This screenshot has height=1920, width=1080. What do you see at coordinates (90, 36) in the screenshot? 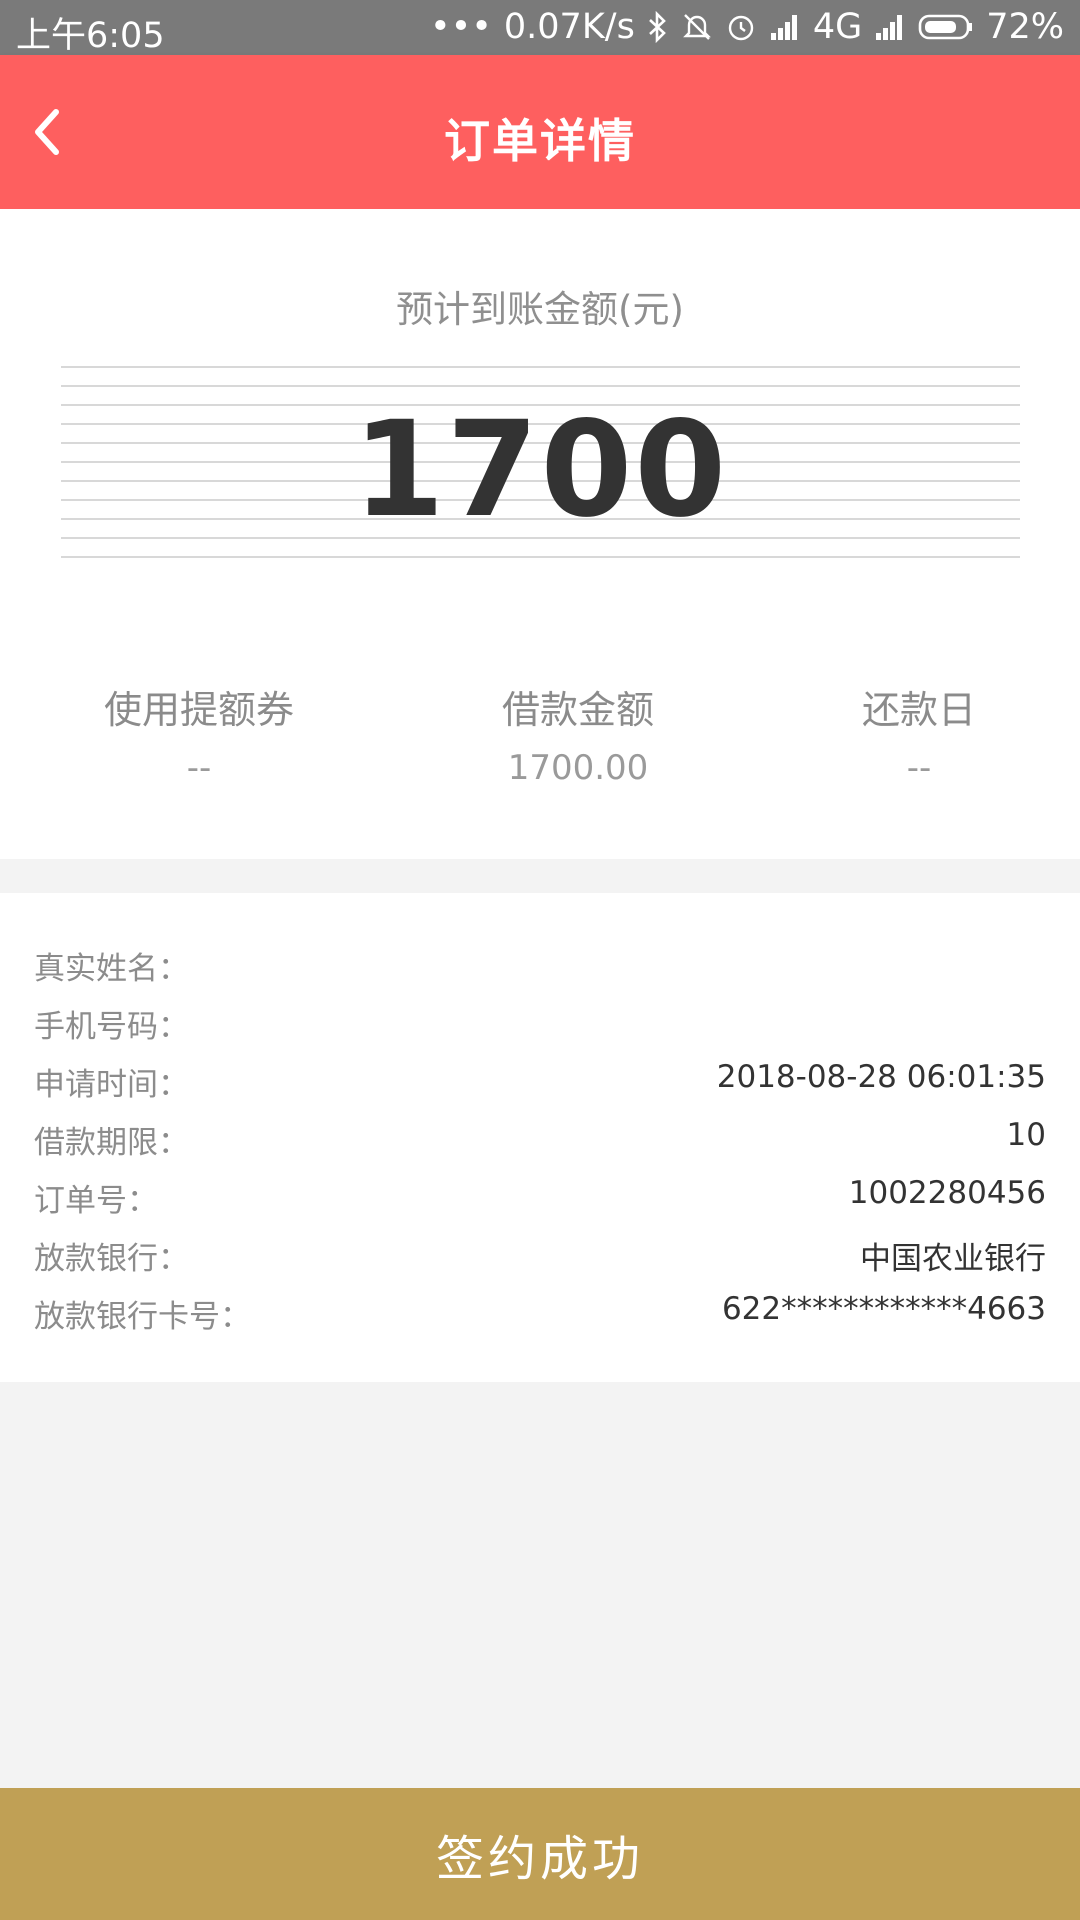
I see `status-time: 上午6:05` at bounding box center [90, 36].